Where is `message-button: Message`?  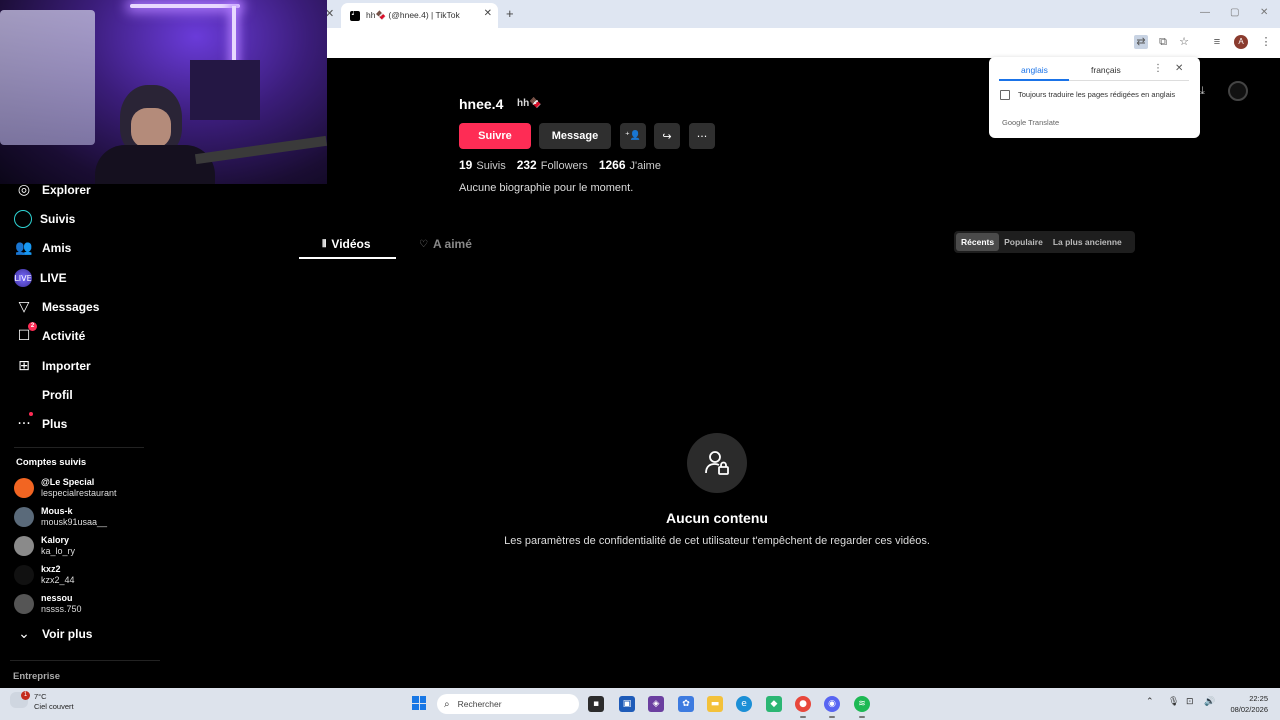
message-button: Message is located at coordinates (575, 136).